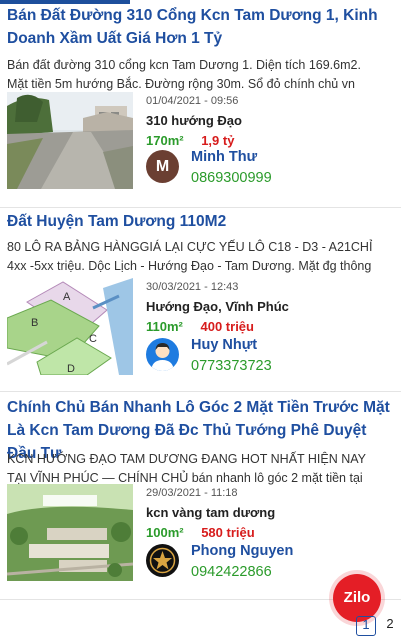 The width and height of the screenshot is (401, 640). What do you see at coordinates (165, 140) in the screenshot?
I see `area: 170m²` at bounding box center [165, 140].